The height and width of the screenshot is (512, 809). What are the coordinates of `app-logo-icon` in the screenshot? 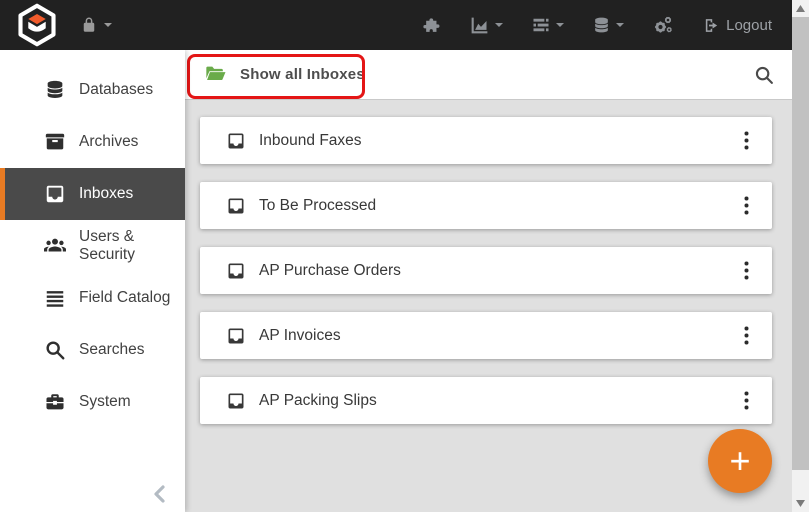 It's located at (37, 25).